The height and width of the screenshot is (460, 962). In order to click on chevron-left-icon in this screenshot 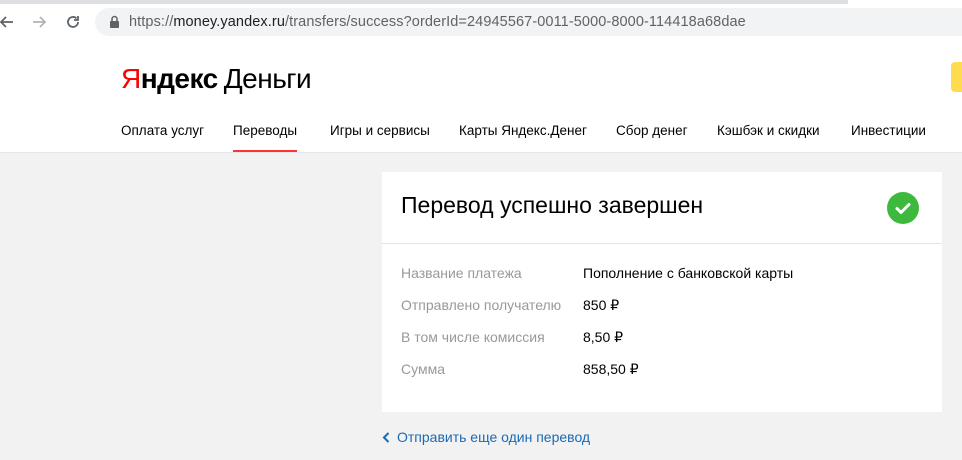, I will do `click(387, 437)`.